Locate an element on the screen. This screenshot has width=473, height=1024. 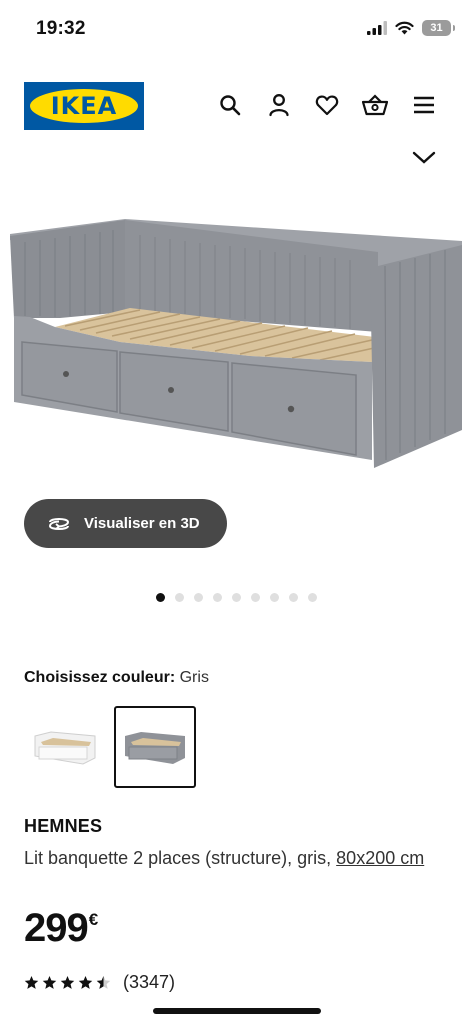
menu-icon is located at coordinates (424, 105).